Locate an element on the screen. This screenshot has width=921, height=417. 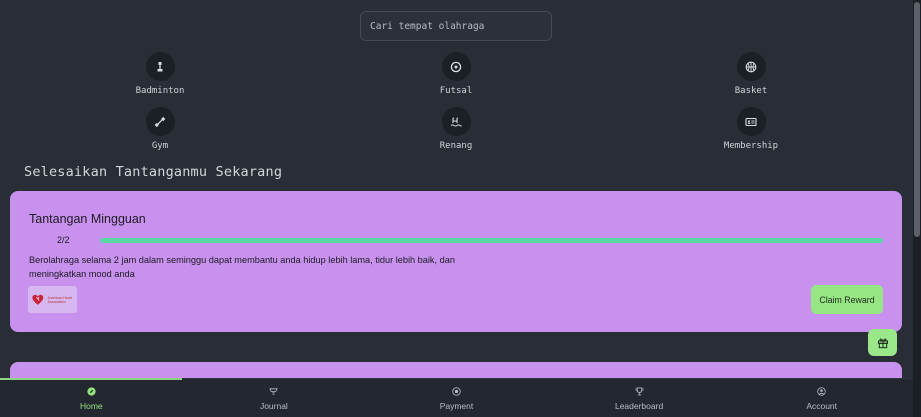
category-renang: Renang is located at coordinates (456, 129).